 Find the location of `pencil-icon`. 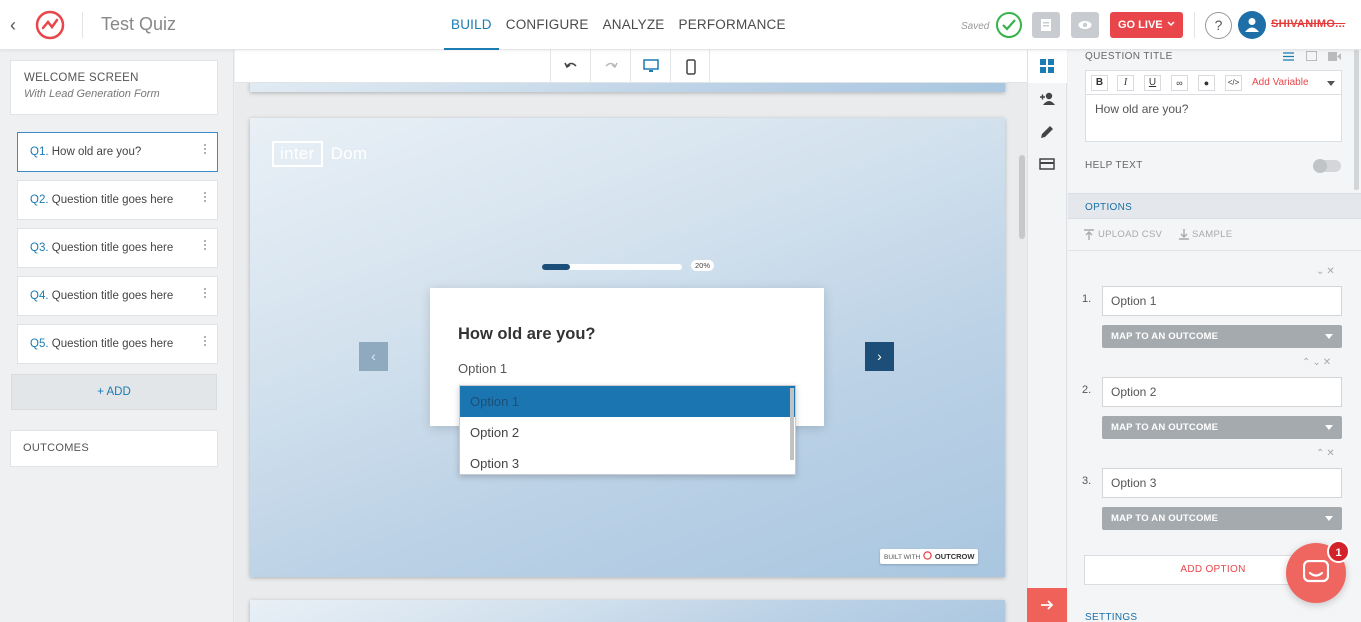

pencil-icon is located at coordinates (1047, 132).